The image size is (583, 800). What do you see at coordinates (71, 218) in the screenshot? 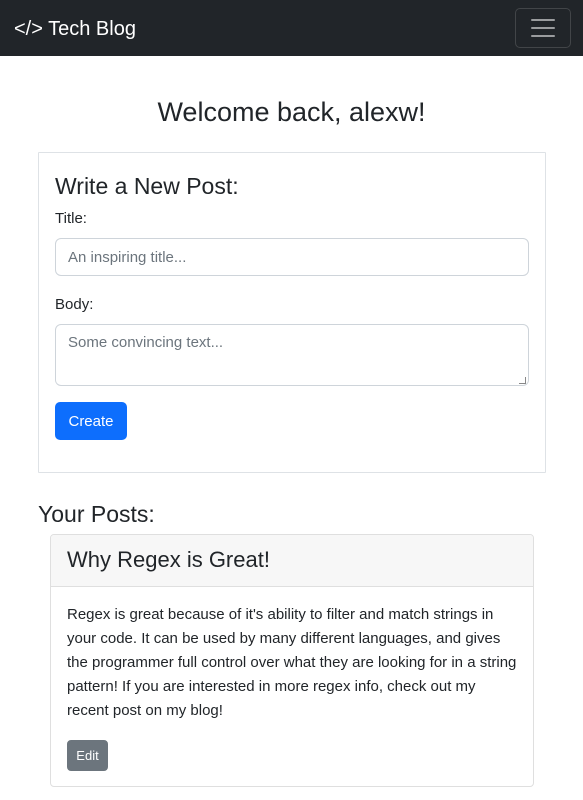
I see `title-label: Title:` at bounding box center [71, 218].